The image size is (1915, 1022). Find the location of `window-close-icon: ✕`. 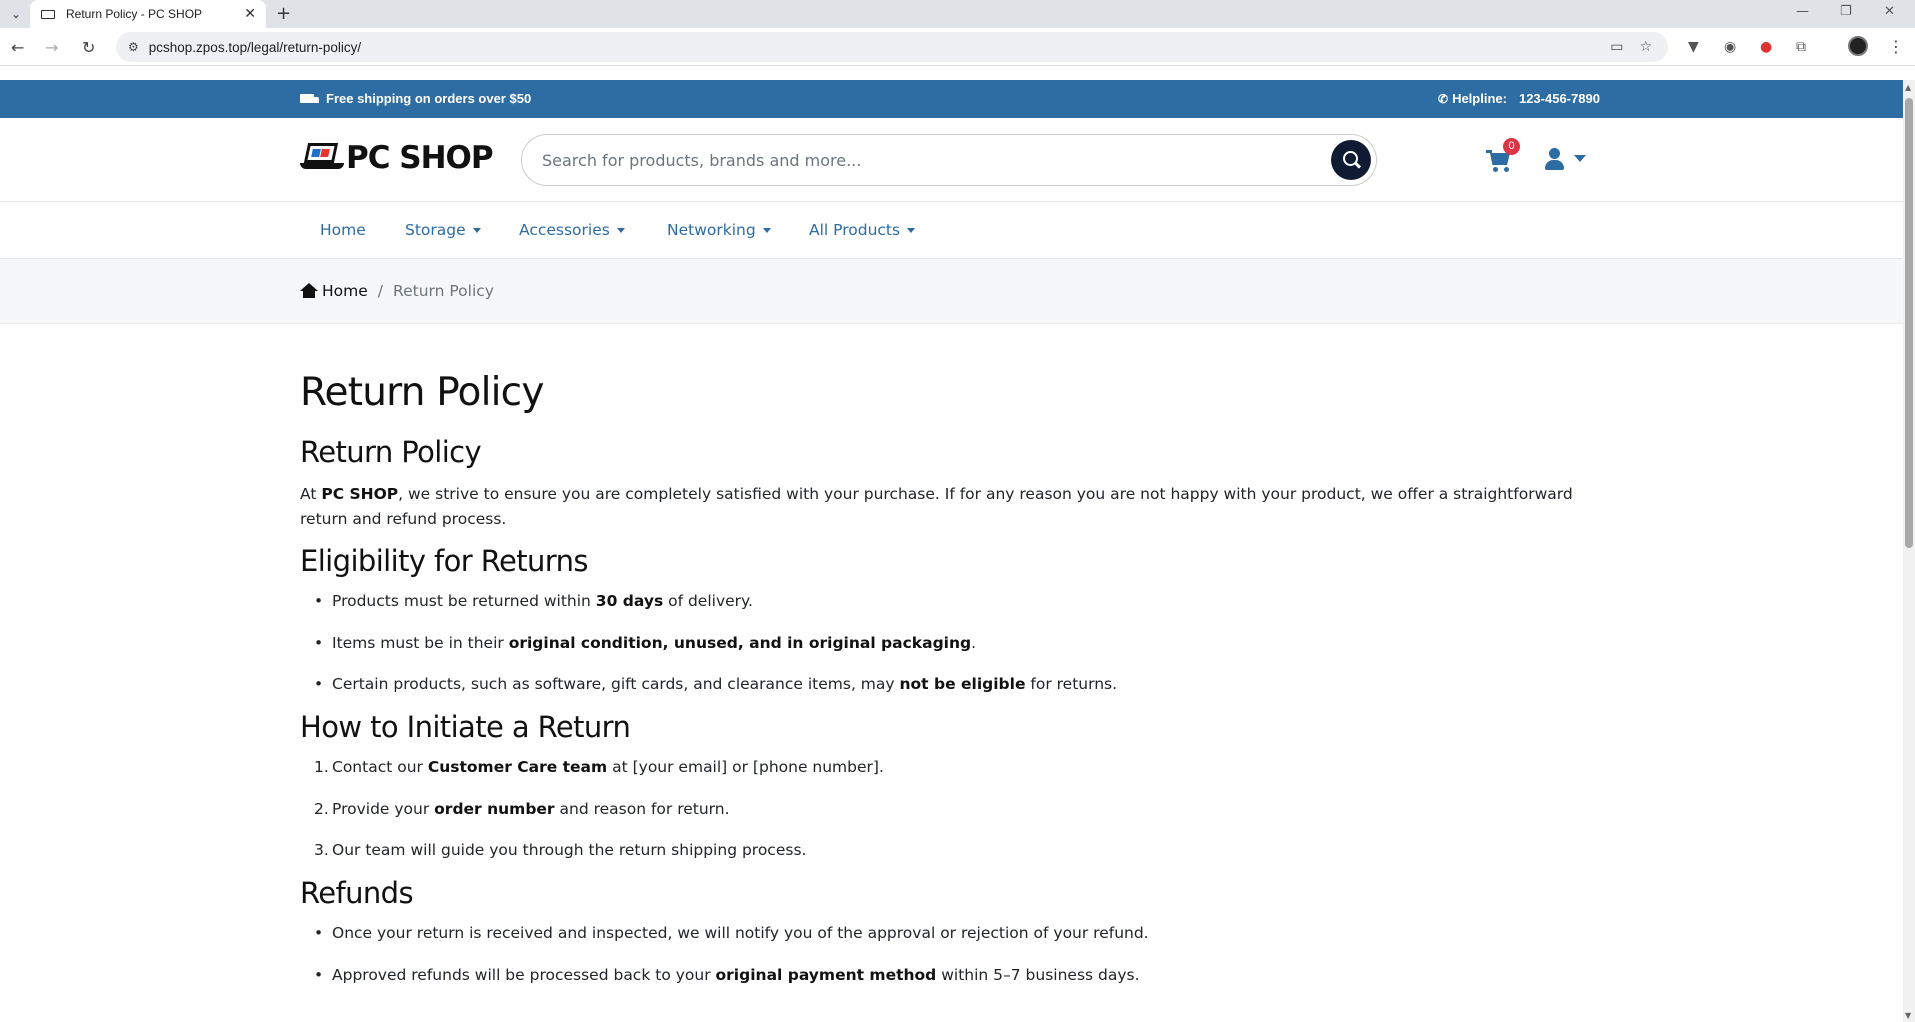

window-close-icon: ✕ is located at coordinates (1889, 11).